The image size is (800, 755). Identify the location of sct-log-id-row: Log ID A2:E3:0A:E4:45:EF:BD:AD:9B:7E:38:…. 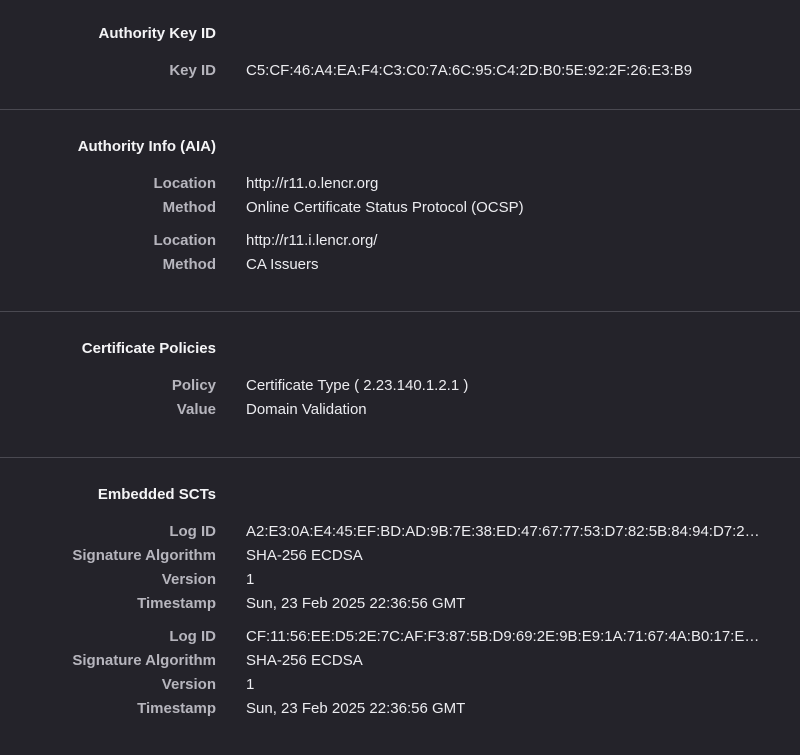
(400, 532).